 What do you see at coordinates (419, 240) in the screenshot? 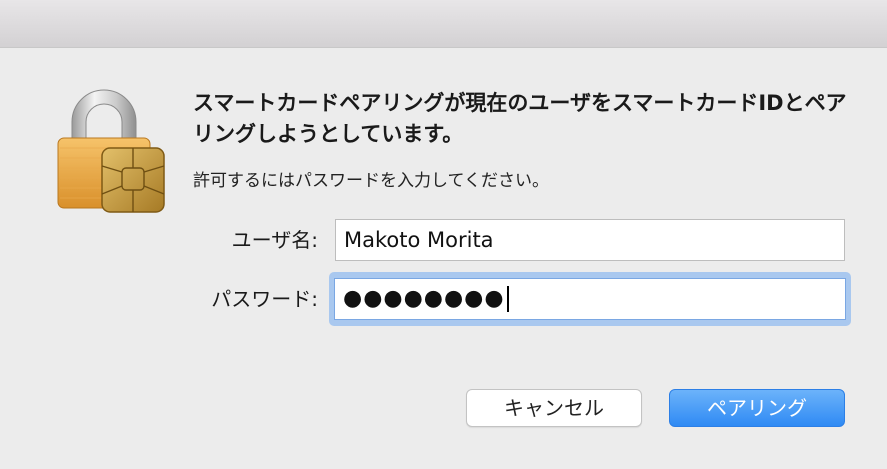
I see `username-value: Makoto Morita` at bounding box center [419, 240].